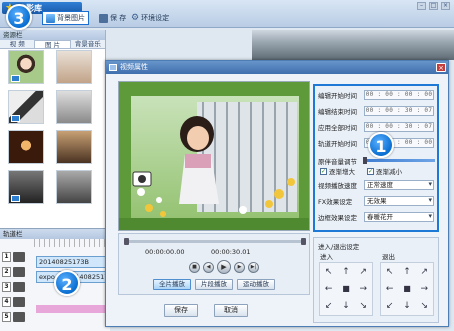 The image size is (454, 331). What do you see at coordinates (399, 185) in the screenshot?
I see `speed-select: 正常速度` at bounding box center [399, 185].